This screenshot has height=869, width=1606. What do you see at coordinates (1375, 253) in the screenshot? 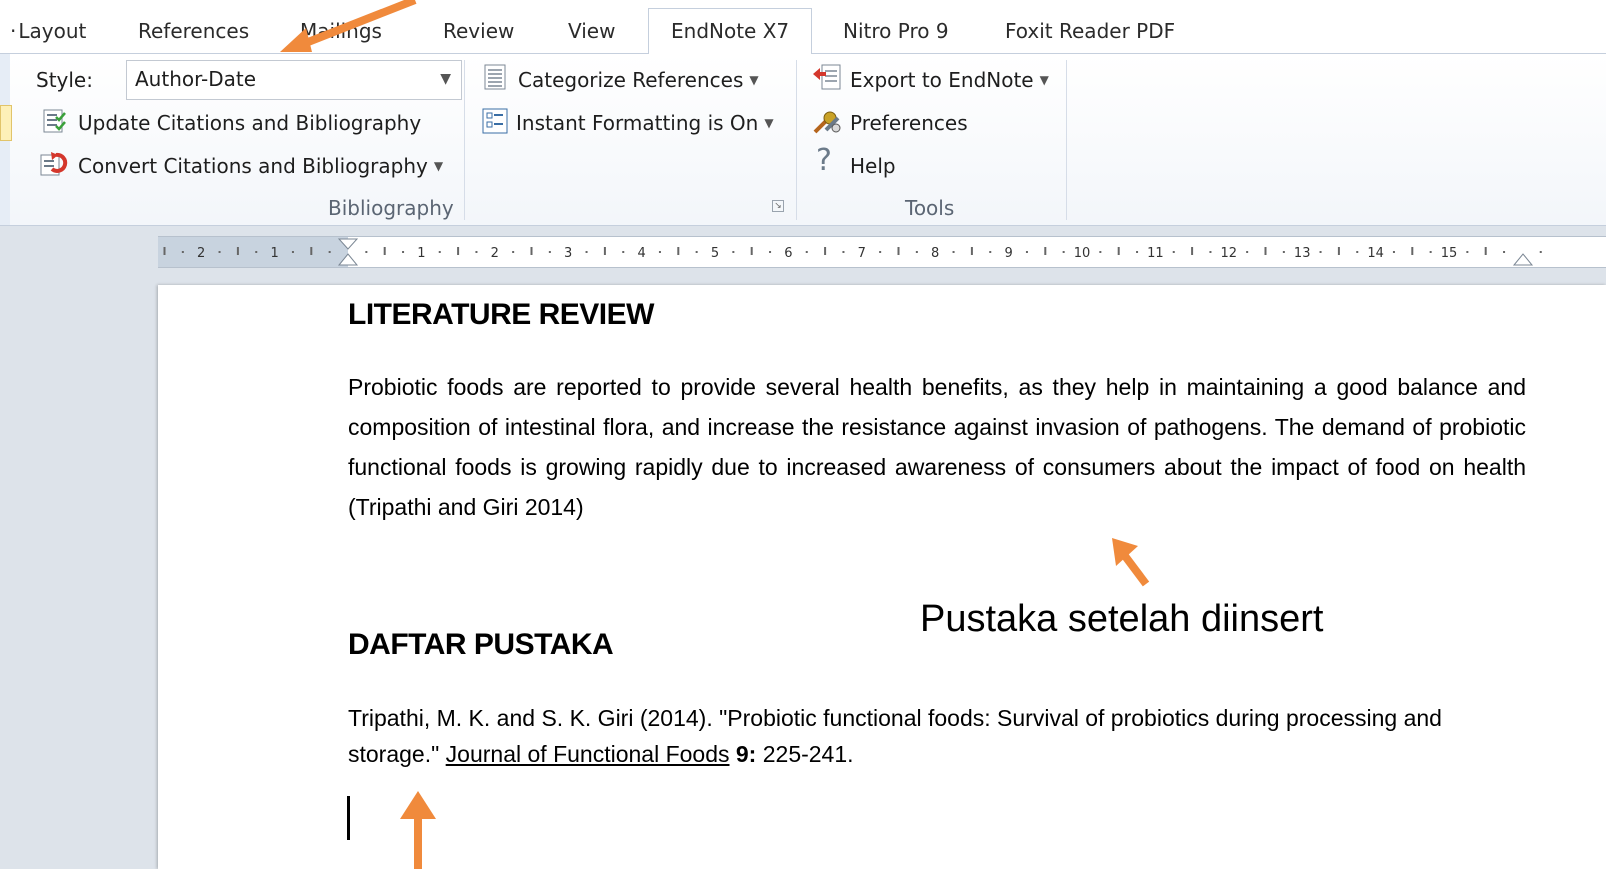
I see `ruler-tick-label: 14` at bounding box center [1375, 253].